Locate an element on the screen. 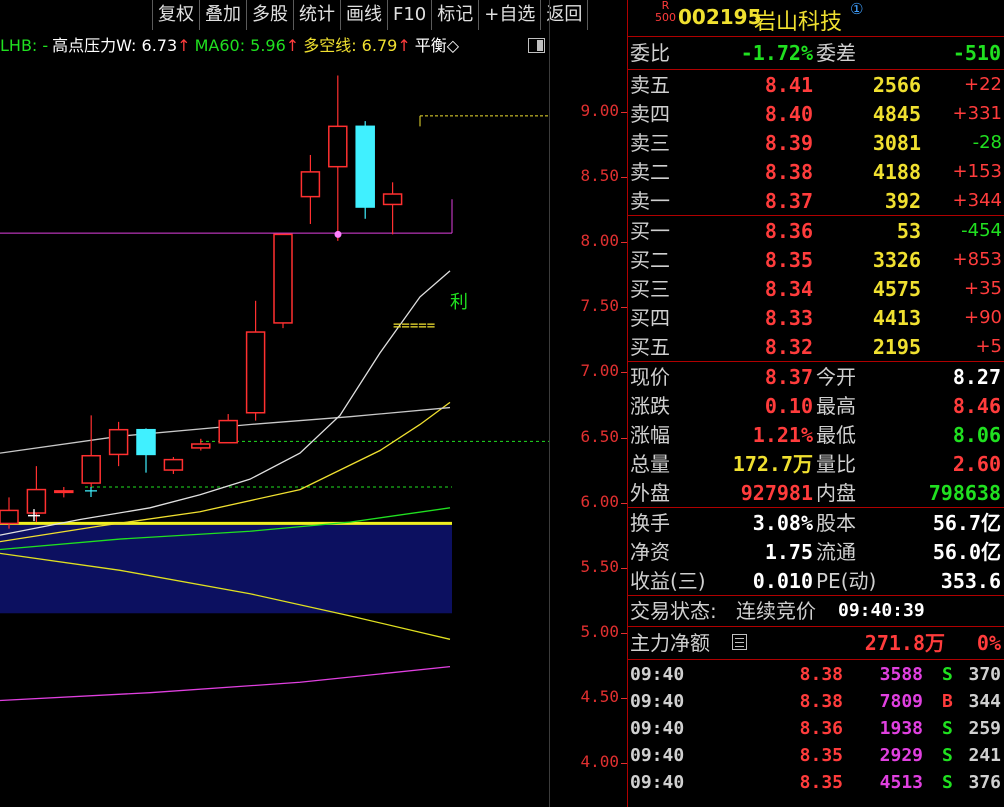  r-number: 500 is located at coordinates (665, 17).